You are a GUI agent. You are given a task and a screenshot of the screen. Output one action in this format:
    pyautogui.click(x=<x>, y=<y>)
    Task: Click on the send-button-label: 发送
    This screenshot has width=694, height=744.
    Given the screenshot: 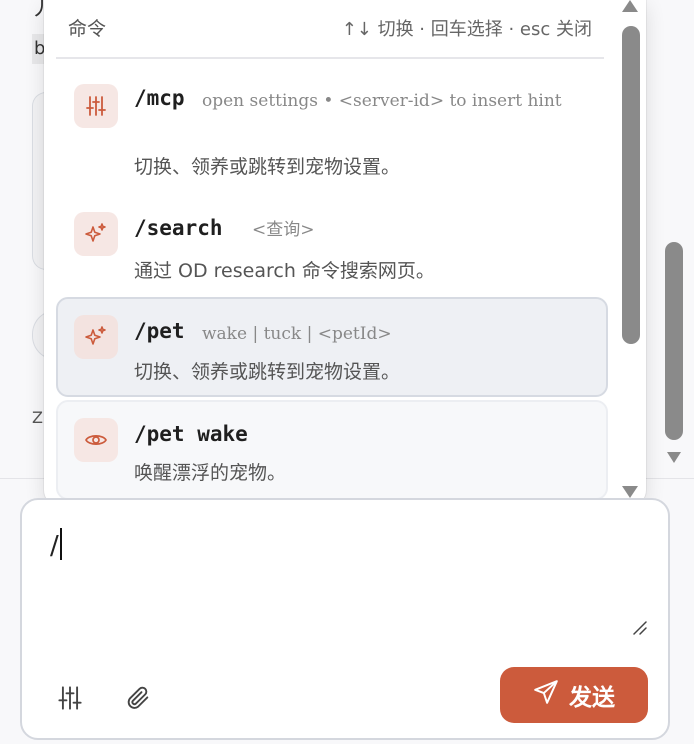 What is the action you would take?
    pyautogui.click(x=592, y=698)
    